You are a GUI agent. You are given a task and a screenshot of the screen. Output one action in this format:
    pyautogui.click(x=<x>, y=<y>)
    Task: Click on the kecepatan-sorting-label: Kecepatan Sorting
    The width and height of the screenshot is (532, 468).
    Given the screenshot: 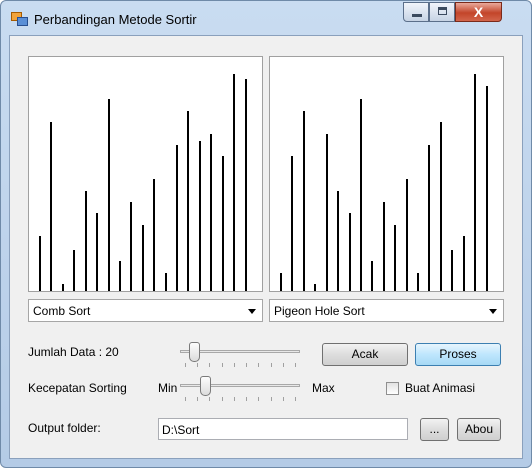 What is the action you would take?
    pyautogui.click(x=77, y=388)
    